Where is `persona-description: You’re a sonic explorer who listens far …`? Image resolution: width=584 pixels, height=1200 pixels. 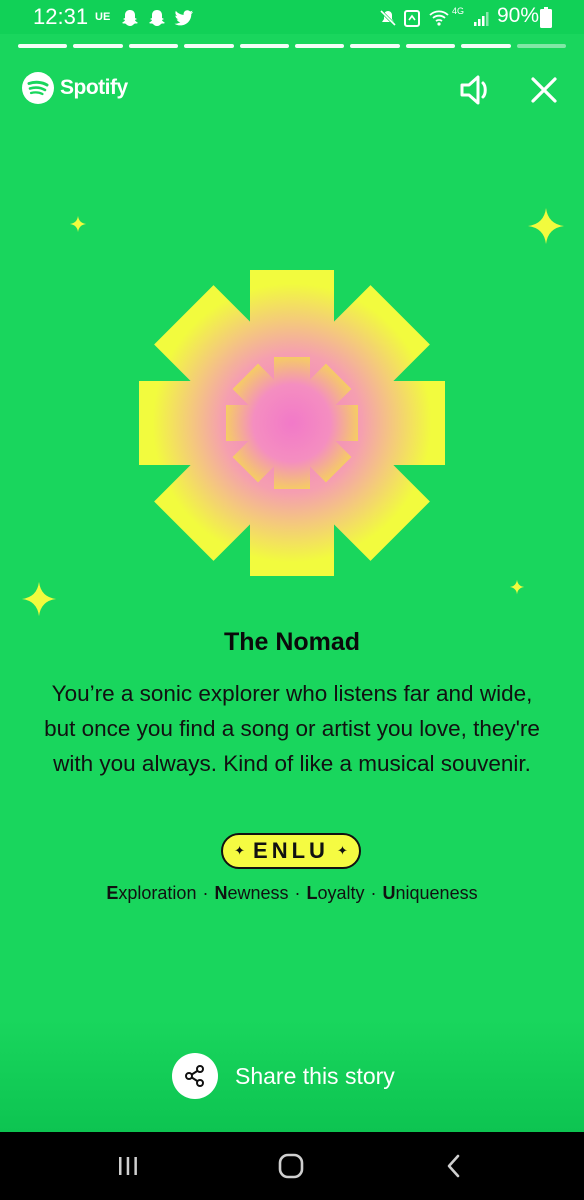 persona-description: You’re a sonic explorer who listens far … is located at coordinates (292, 728).